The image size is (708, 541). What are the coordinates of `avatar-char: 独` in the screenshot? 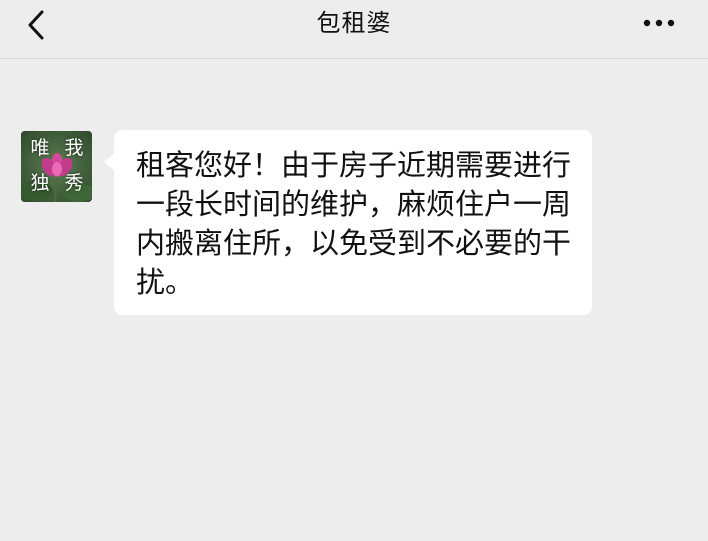 It's located at (40, 183).